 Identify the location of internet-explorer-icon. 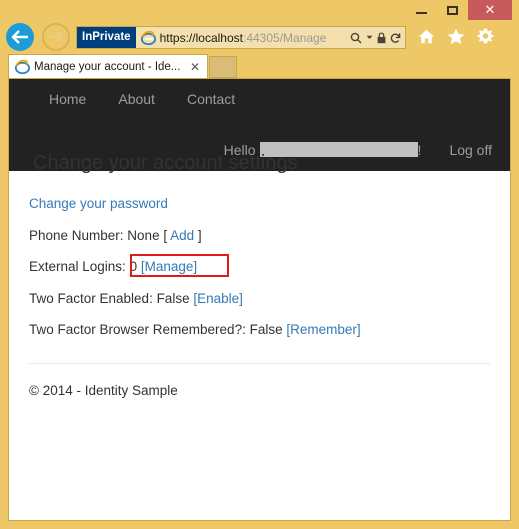
(148, 37).